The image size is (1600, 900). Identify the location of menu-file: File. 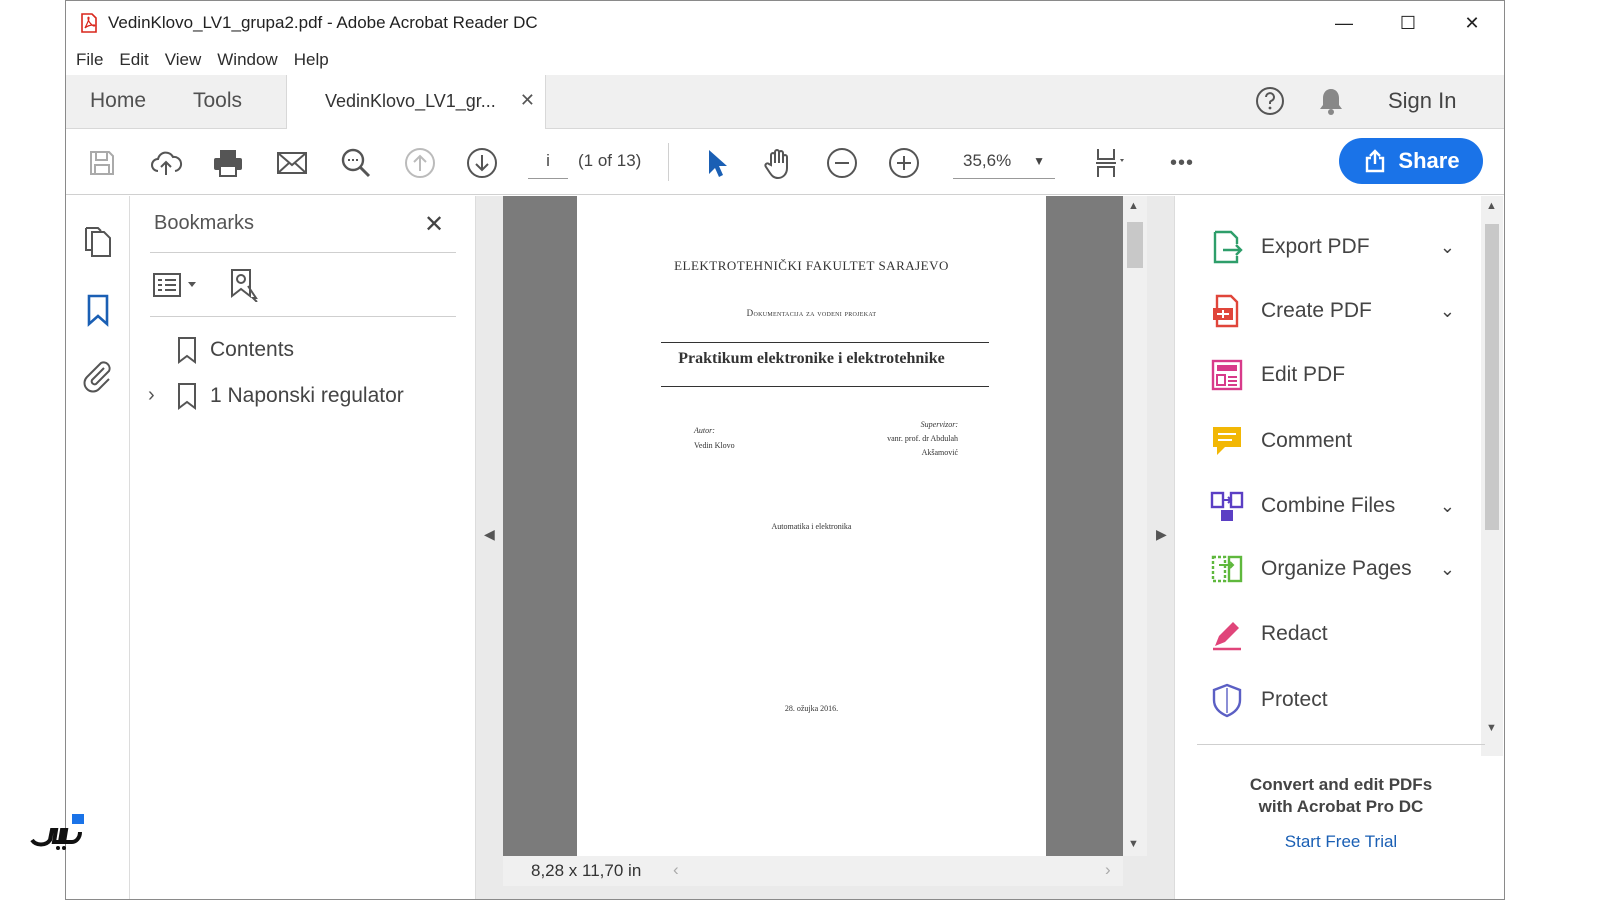
(89, 60).